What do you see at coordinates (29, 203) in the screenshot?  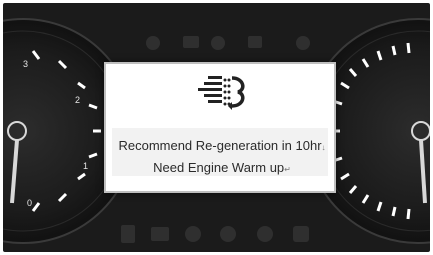 I see `left-gauge-label-0: 0` at bounding box center [29, 203].